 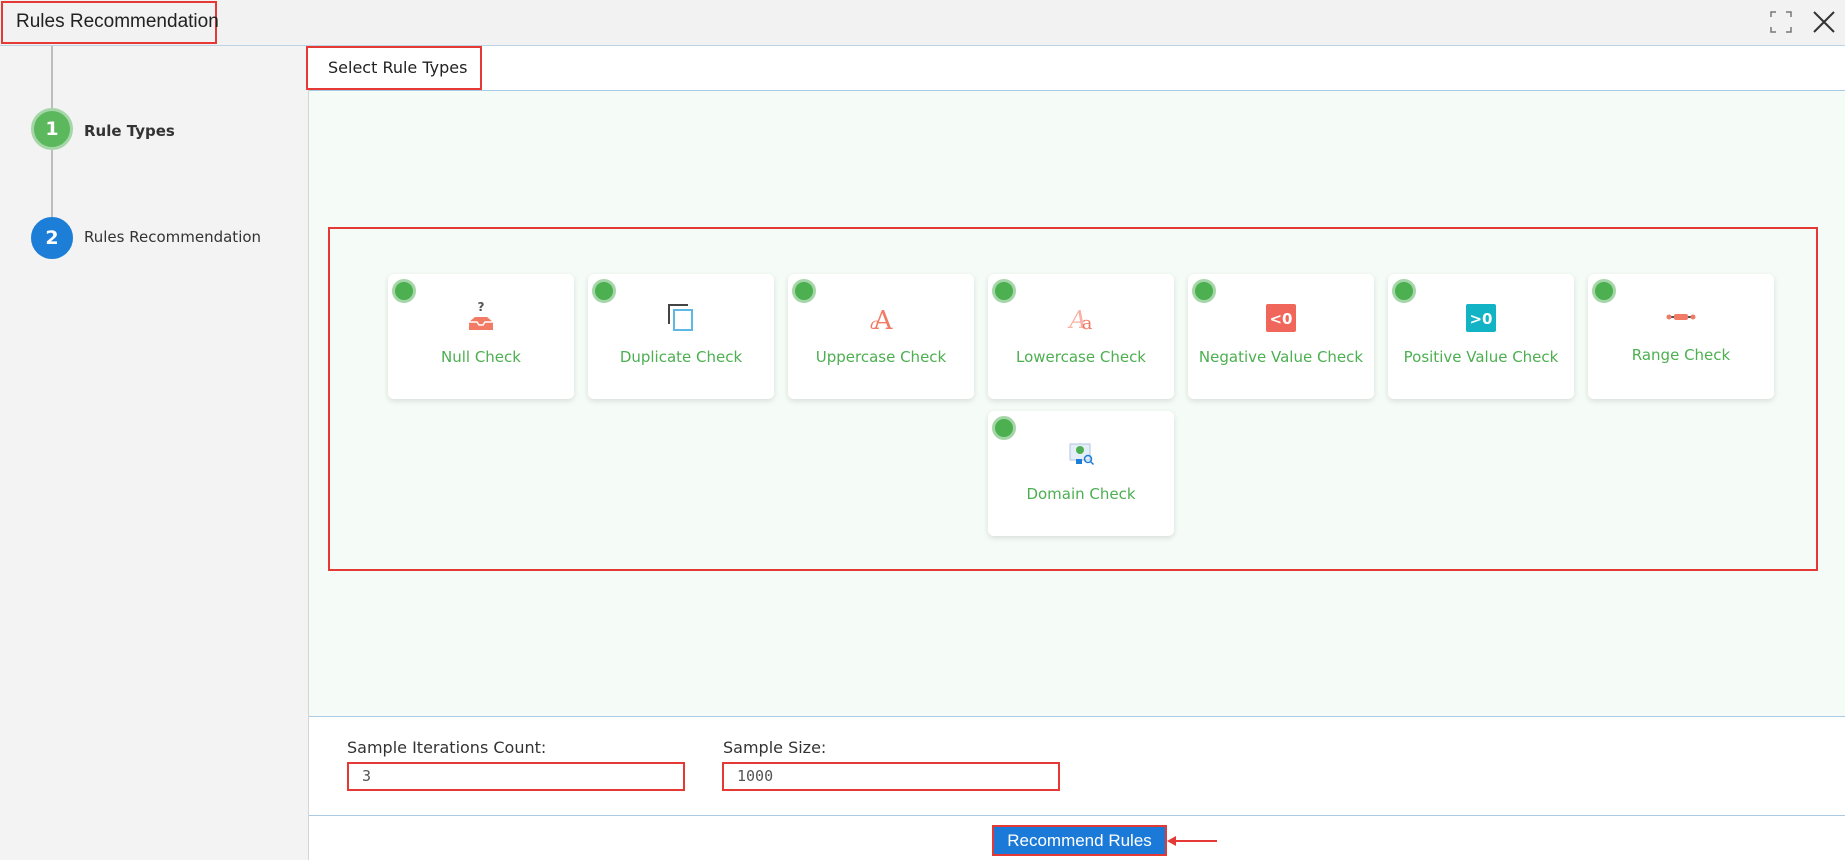 What do you see at coordinates (1081, 336) in the screenshot?
I see `rule-card-lowercase-check: A a Lowercase Check` at bounding box center [1081, 336].